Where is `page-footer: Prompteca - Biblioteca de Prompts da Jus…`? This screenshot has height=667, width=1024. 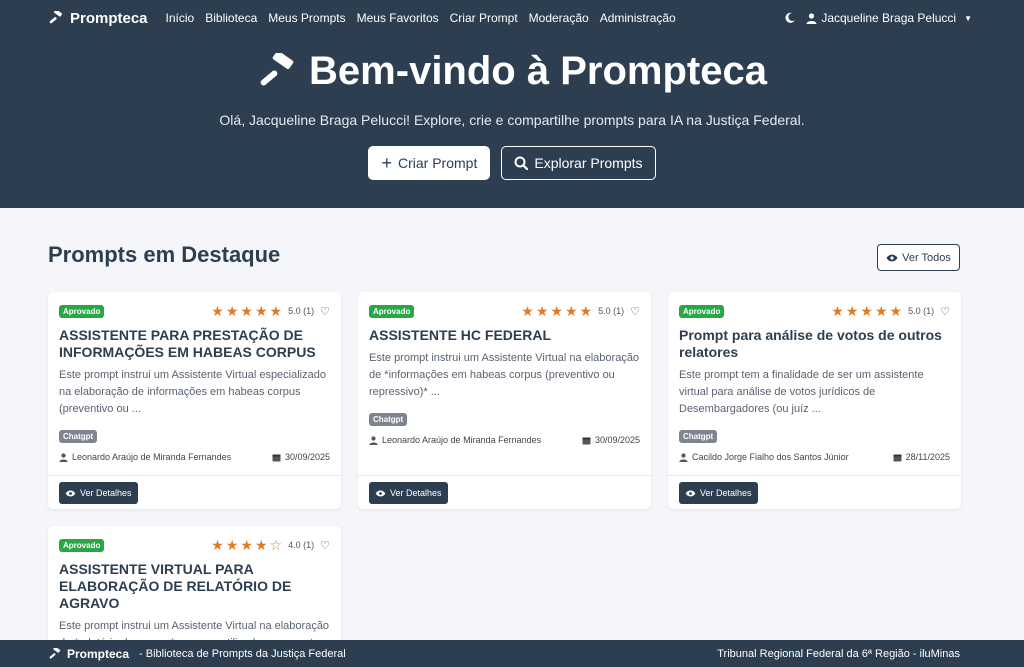 page-footer: Prompteca - Biblioteca de Prompts da Jus… is located at coordinates (512, 653).